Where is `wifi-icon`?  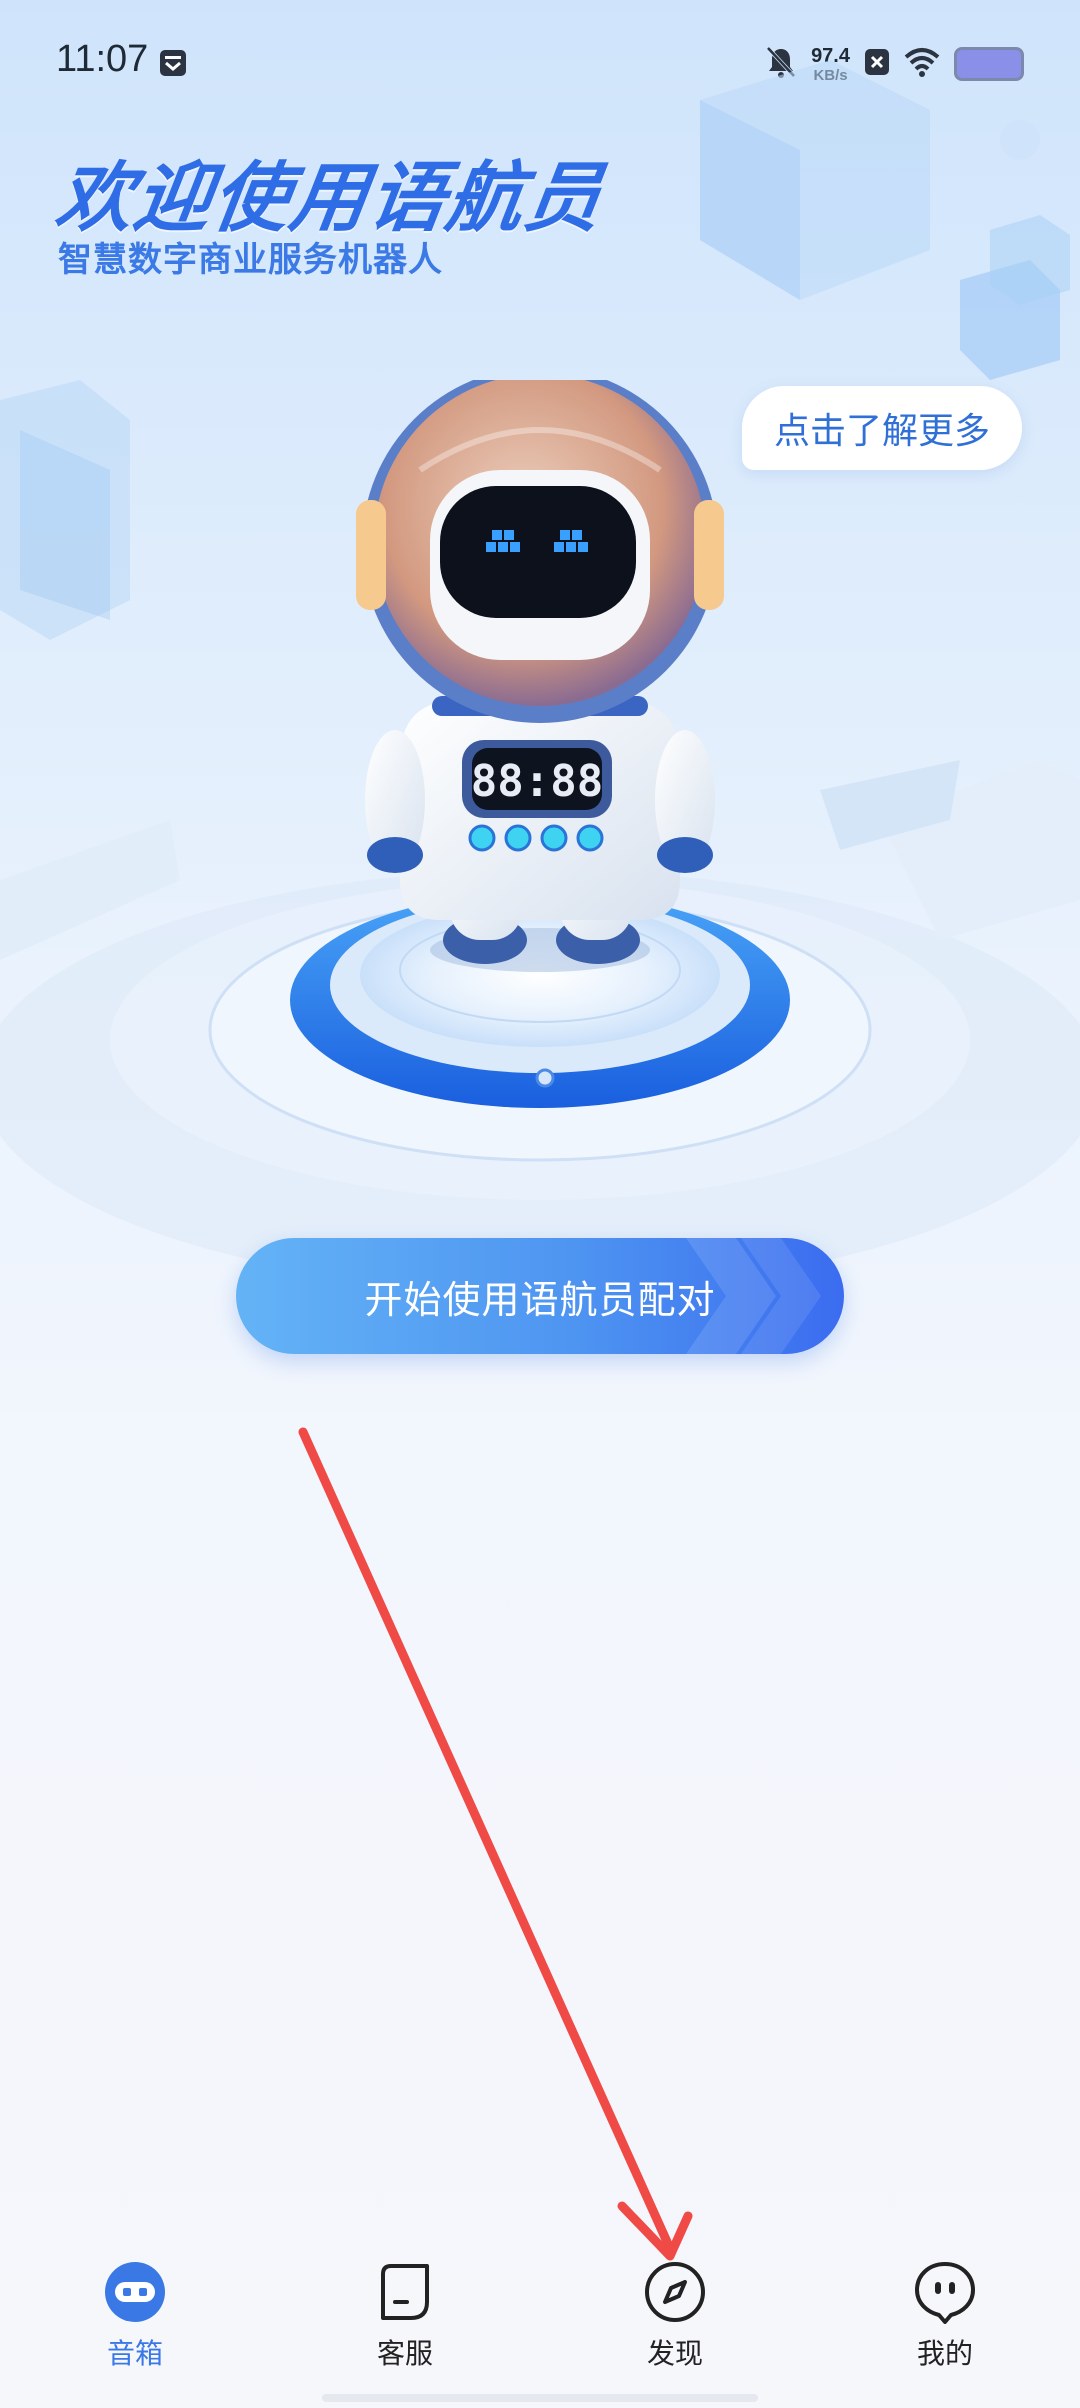
wifi-icon is located at coordinates (922, 64).